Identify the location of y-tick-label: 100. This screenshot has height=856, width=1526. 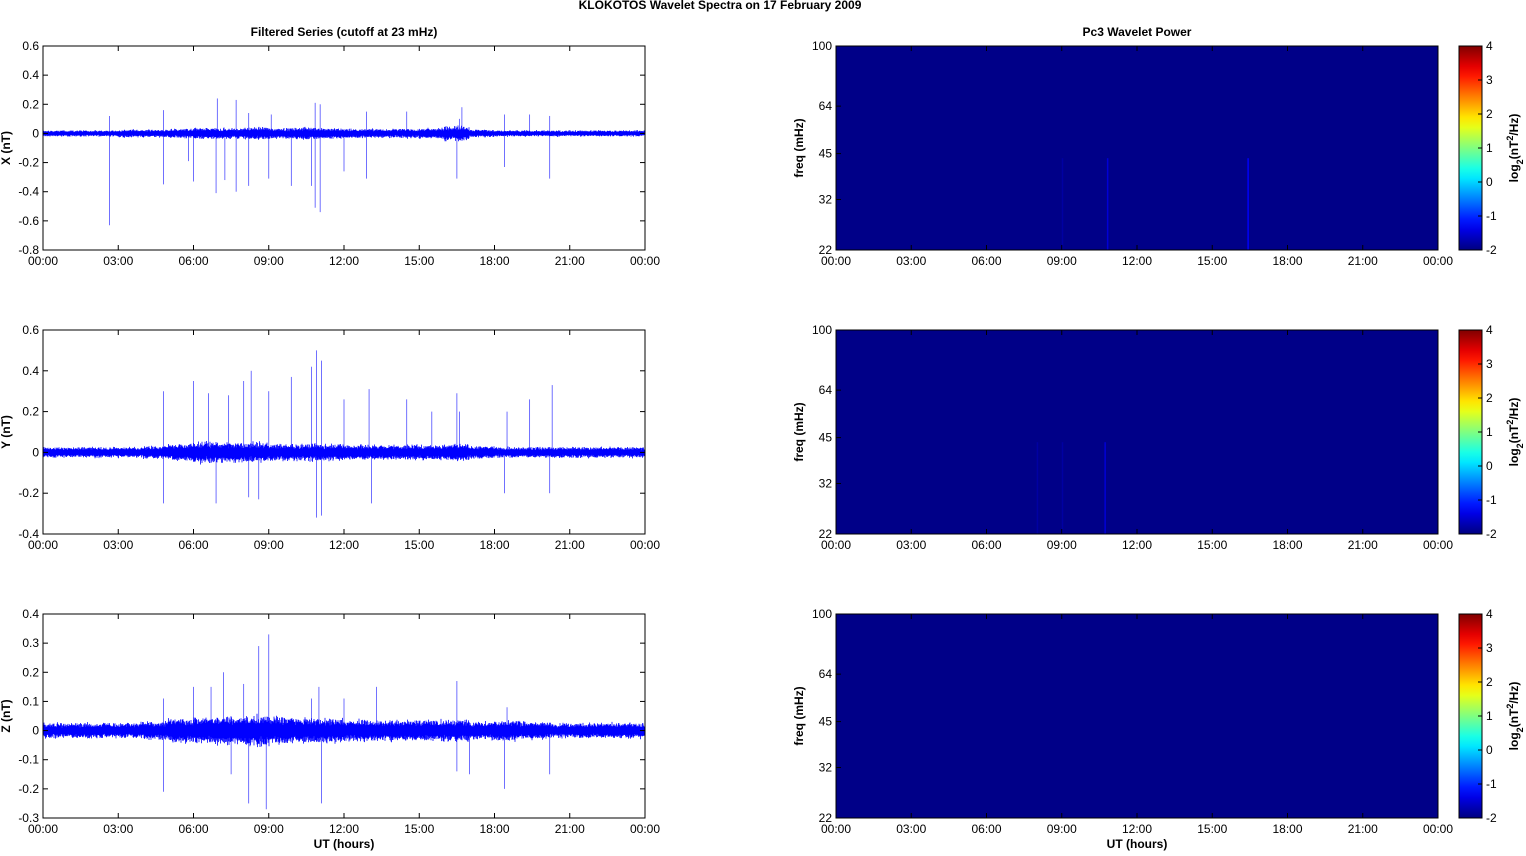
(822, 614).